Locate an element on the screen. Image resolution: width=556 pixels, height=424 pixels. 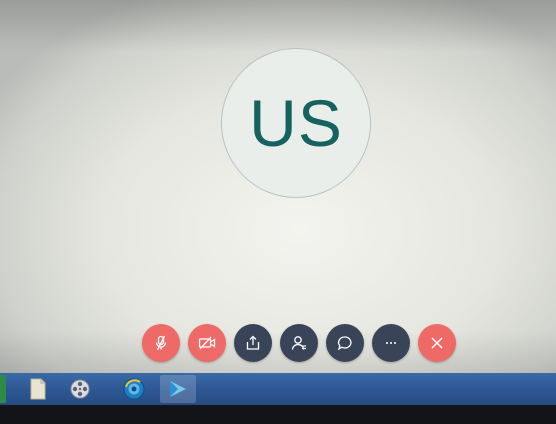
video-button is located at coordinates (207, 343).